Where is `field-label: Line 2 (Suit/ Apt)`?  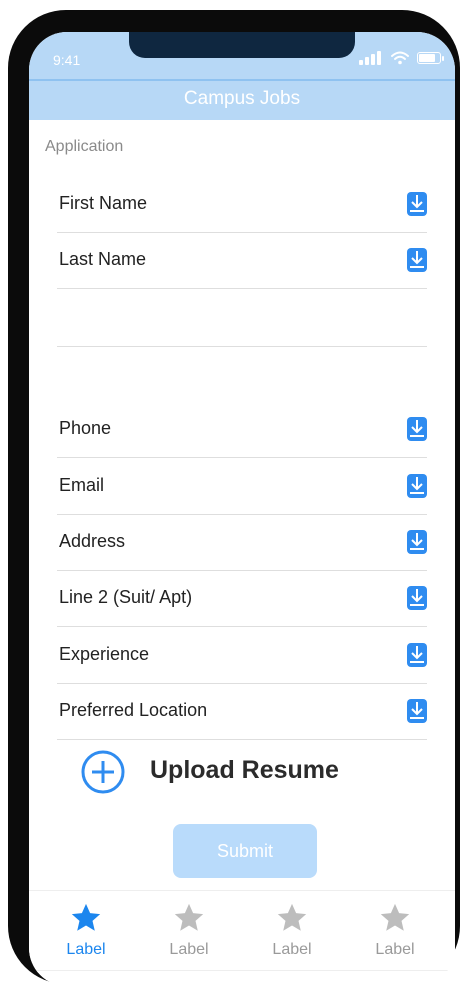 field-label: Line 2 (Suit/ Apt) is located at coordinates (126, 597).